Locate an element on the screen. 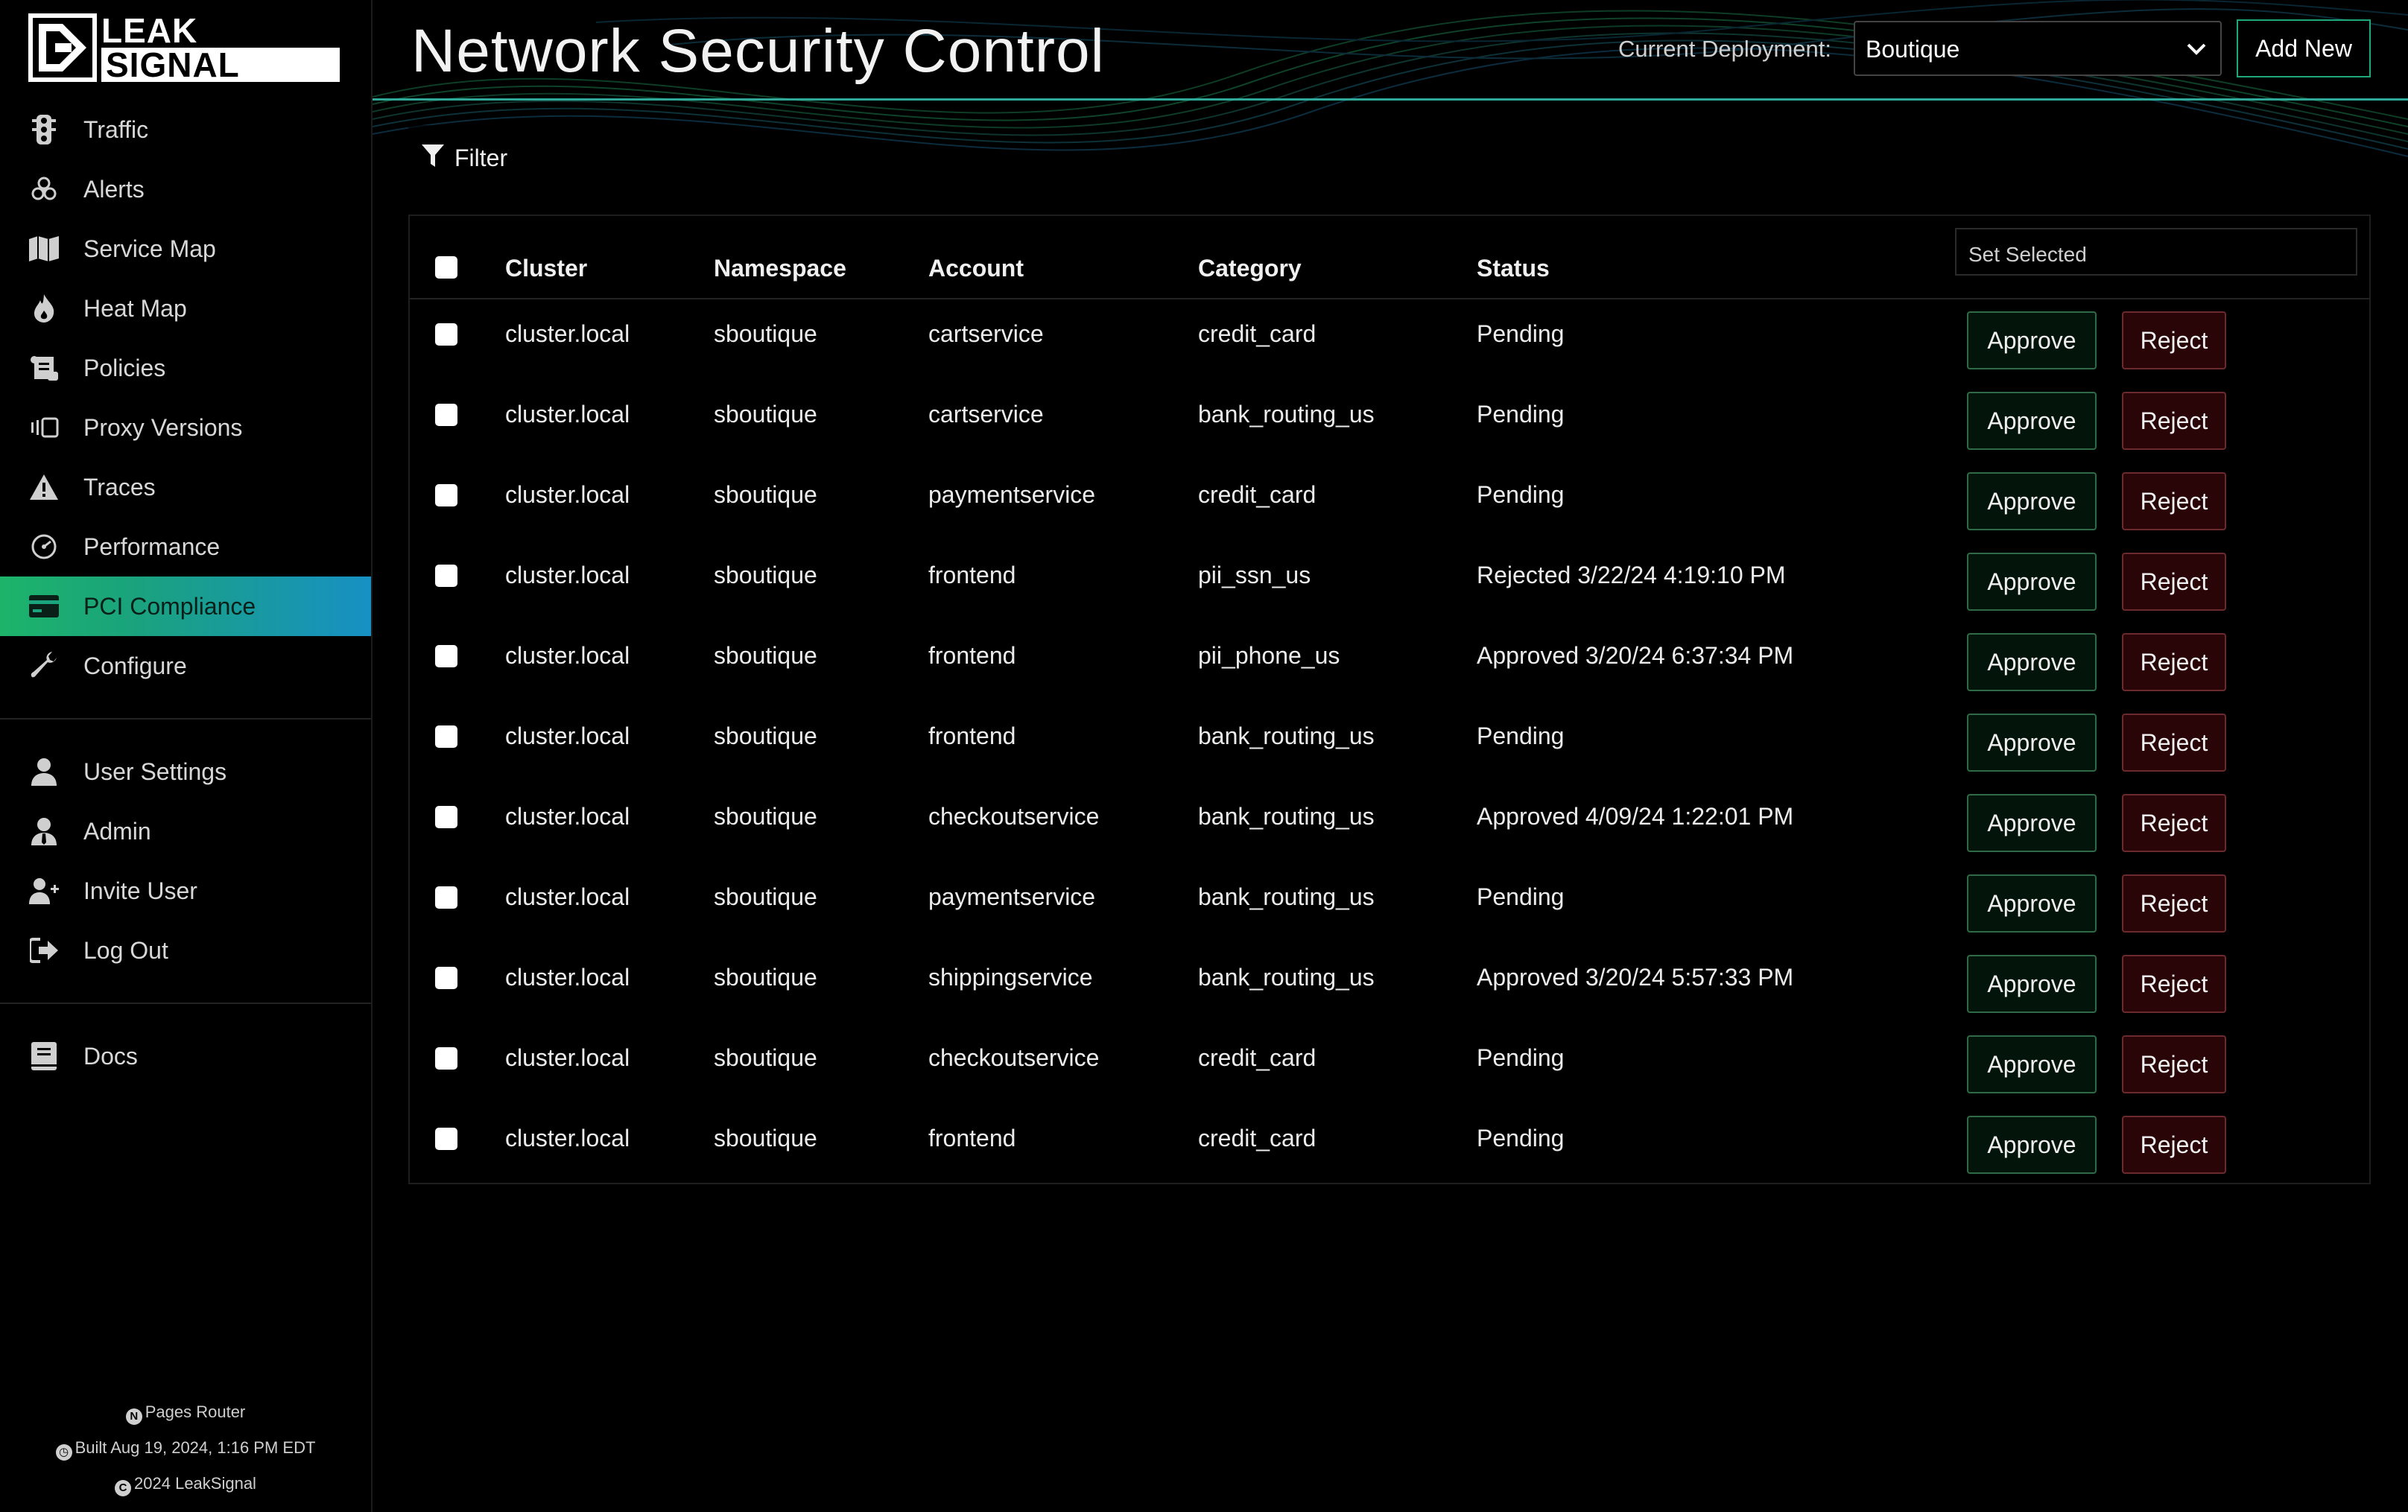 Image resolution: width=2408 pixels, height=1512 pixels. sidebar-item-traffic: Traffic is located at coordinates (185, 129).